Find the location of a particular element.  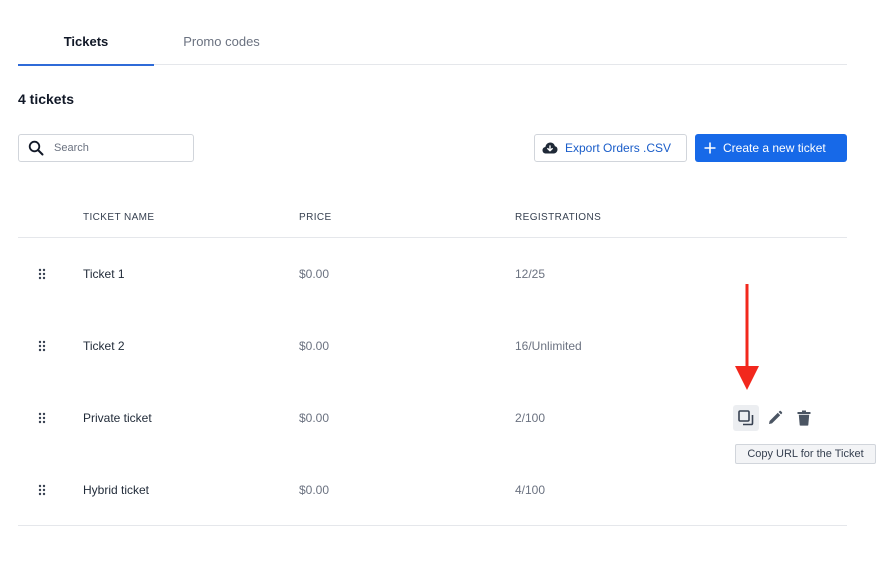

row-actions is located at coordinates (775, 418).